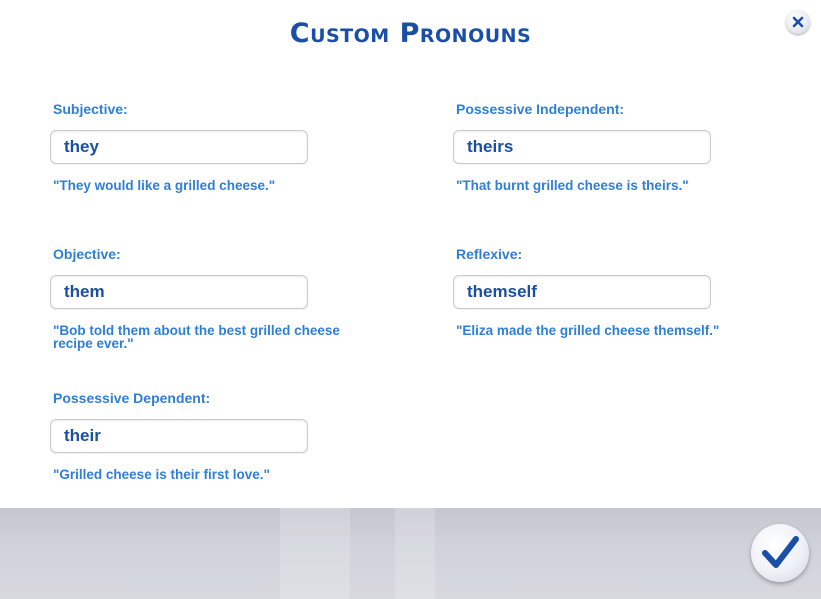 This screenshot has height=599, width=821. I want to click on close-icon, so click(798, 22).